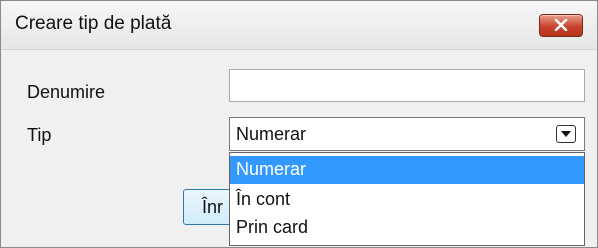  Describe the element at coordinates (39, 135) in the screenshot. I see `type-label: Tip` at that location.